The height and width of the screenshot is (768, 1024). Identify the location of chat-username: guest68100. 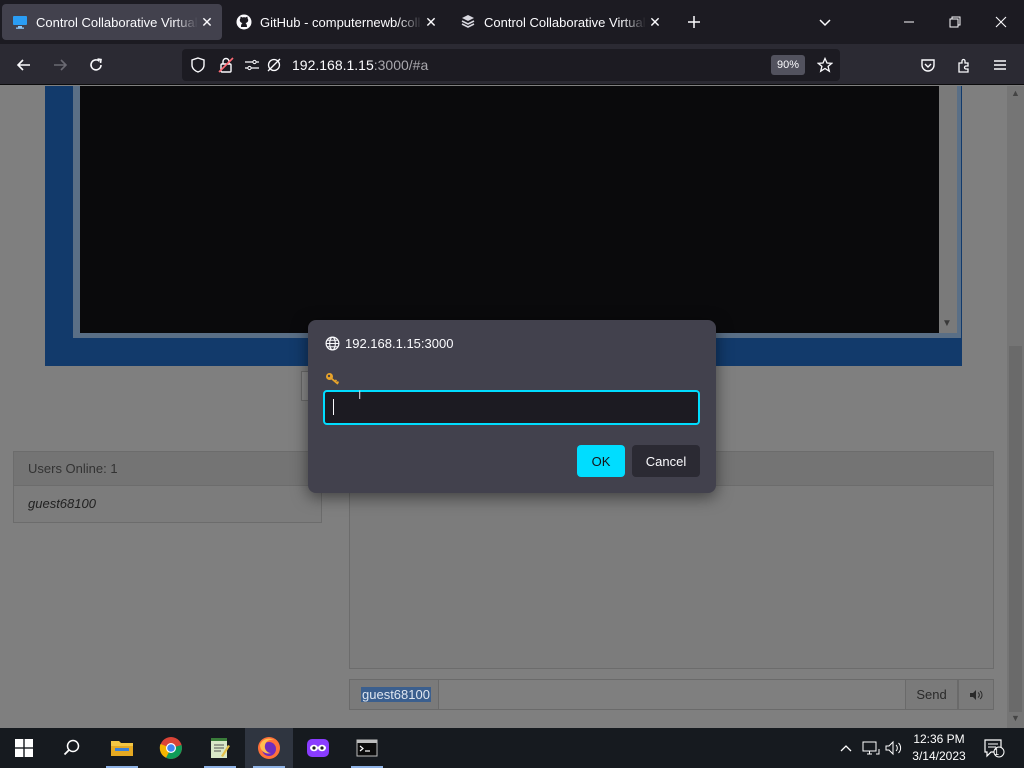
(394, 694).